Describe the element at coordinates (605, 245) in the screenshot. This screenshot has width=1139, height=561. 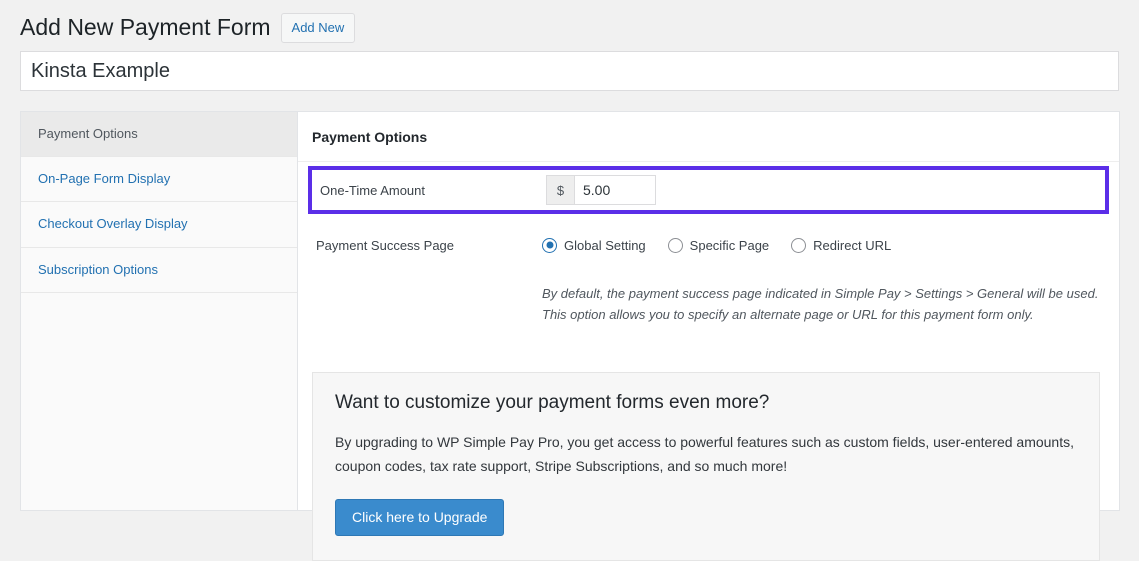
I see `radio-label-global-setting: Global Setting` at that location.